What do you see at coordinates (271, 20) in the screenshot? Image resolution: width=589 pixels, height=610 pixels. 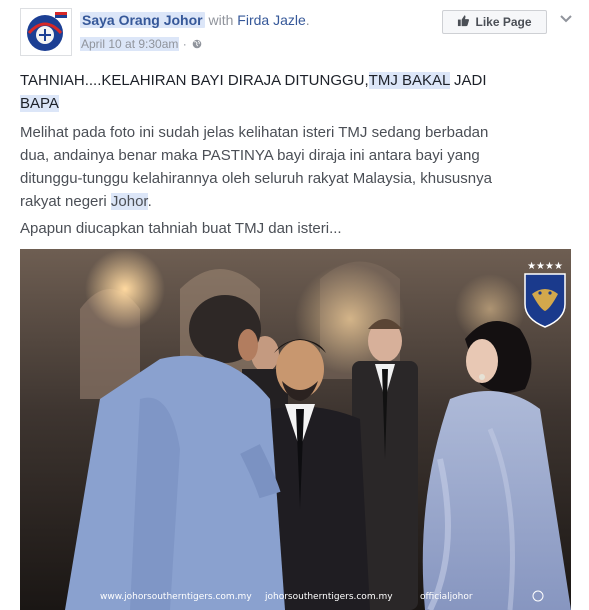 I see `tagged-user-link: Firda Jazle` at bounding box center [271, 20].